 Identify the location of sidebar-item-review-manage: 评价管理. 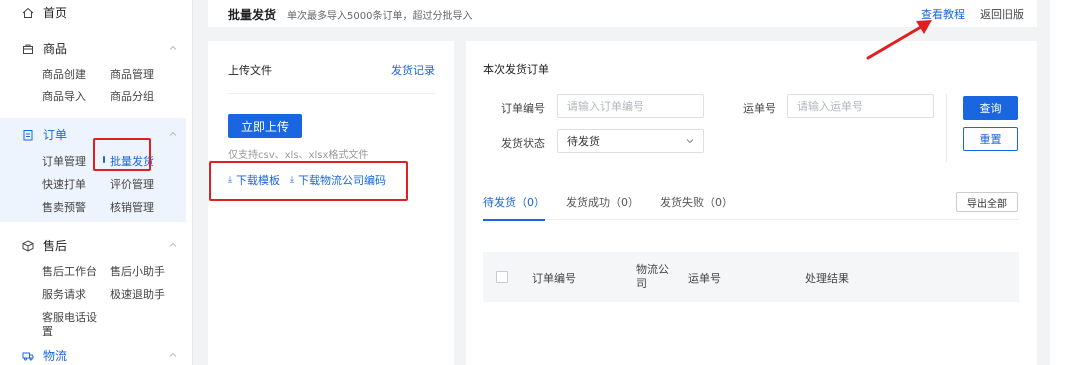
(132, 184).